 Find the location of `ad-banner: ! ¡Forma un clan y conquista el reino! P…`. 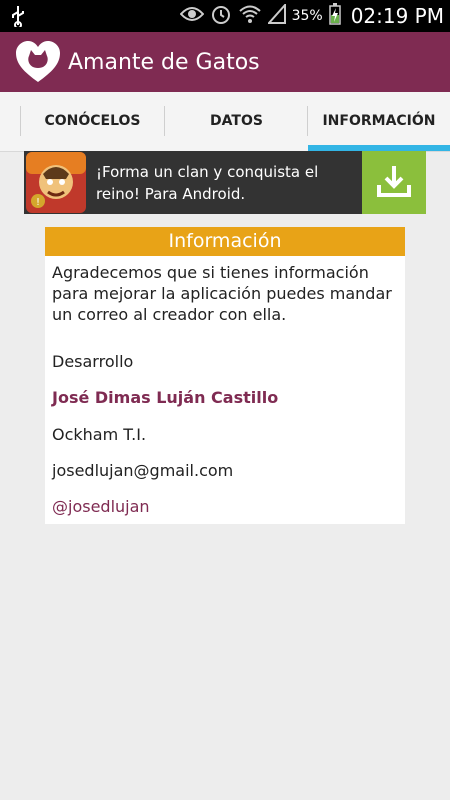

ad-banner: ! ¡Forma un clan y conquista el reino! P… is located at coordinates (225, 182).